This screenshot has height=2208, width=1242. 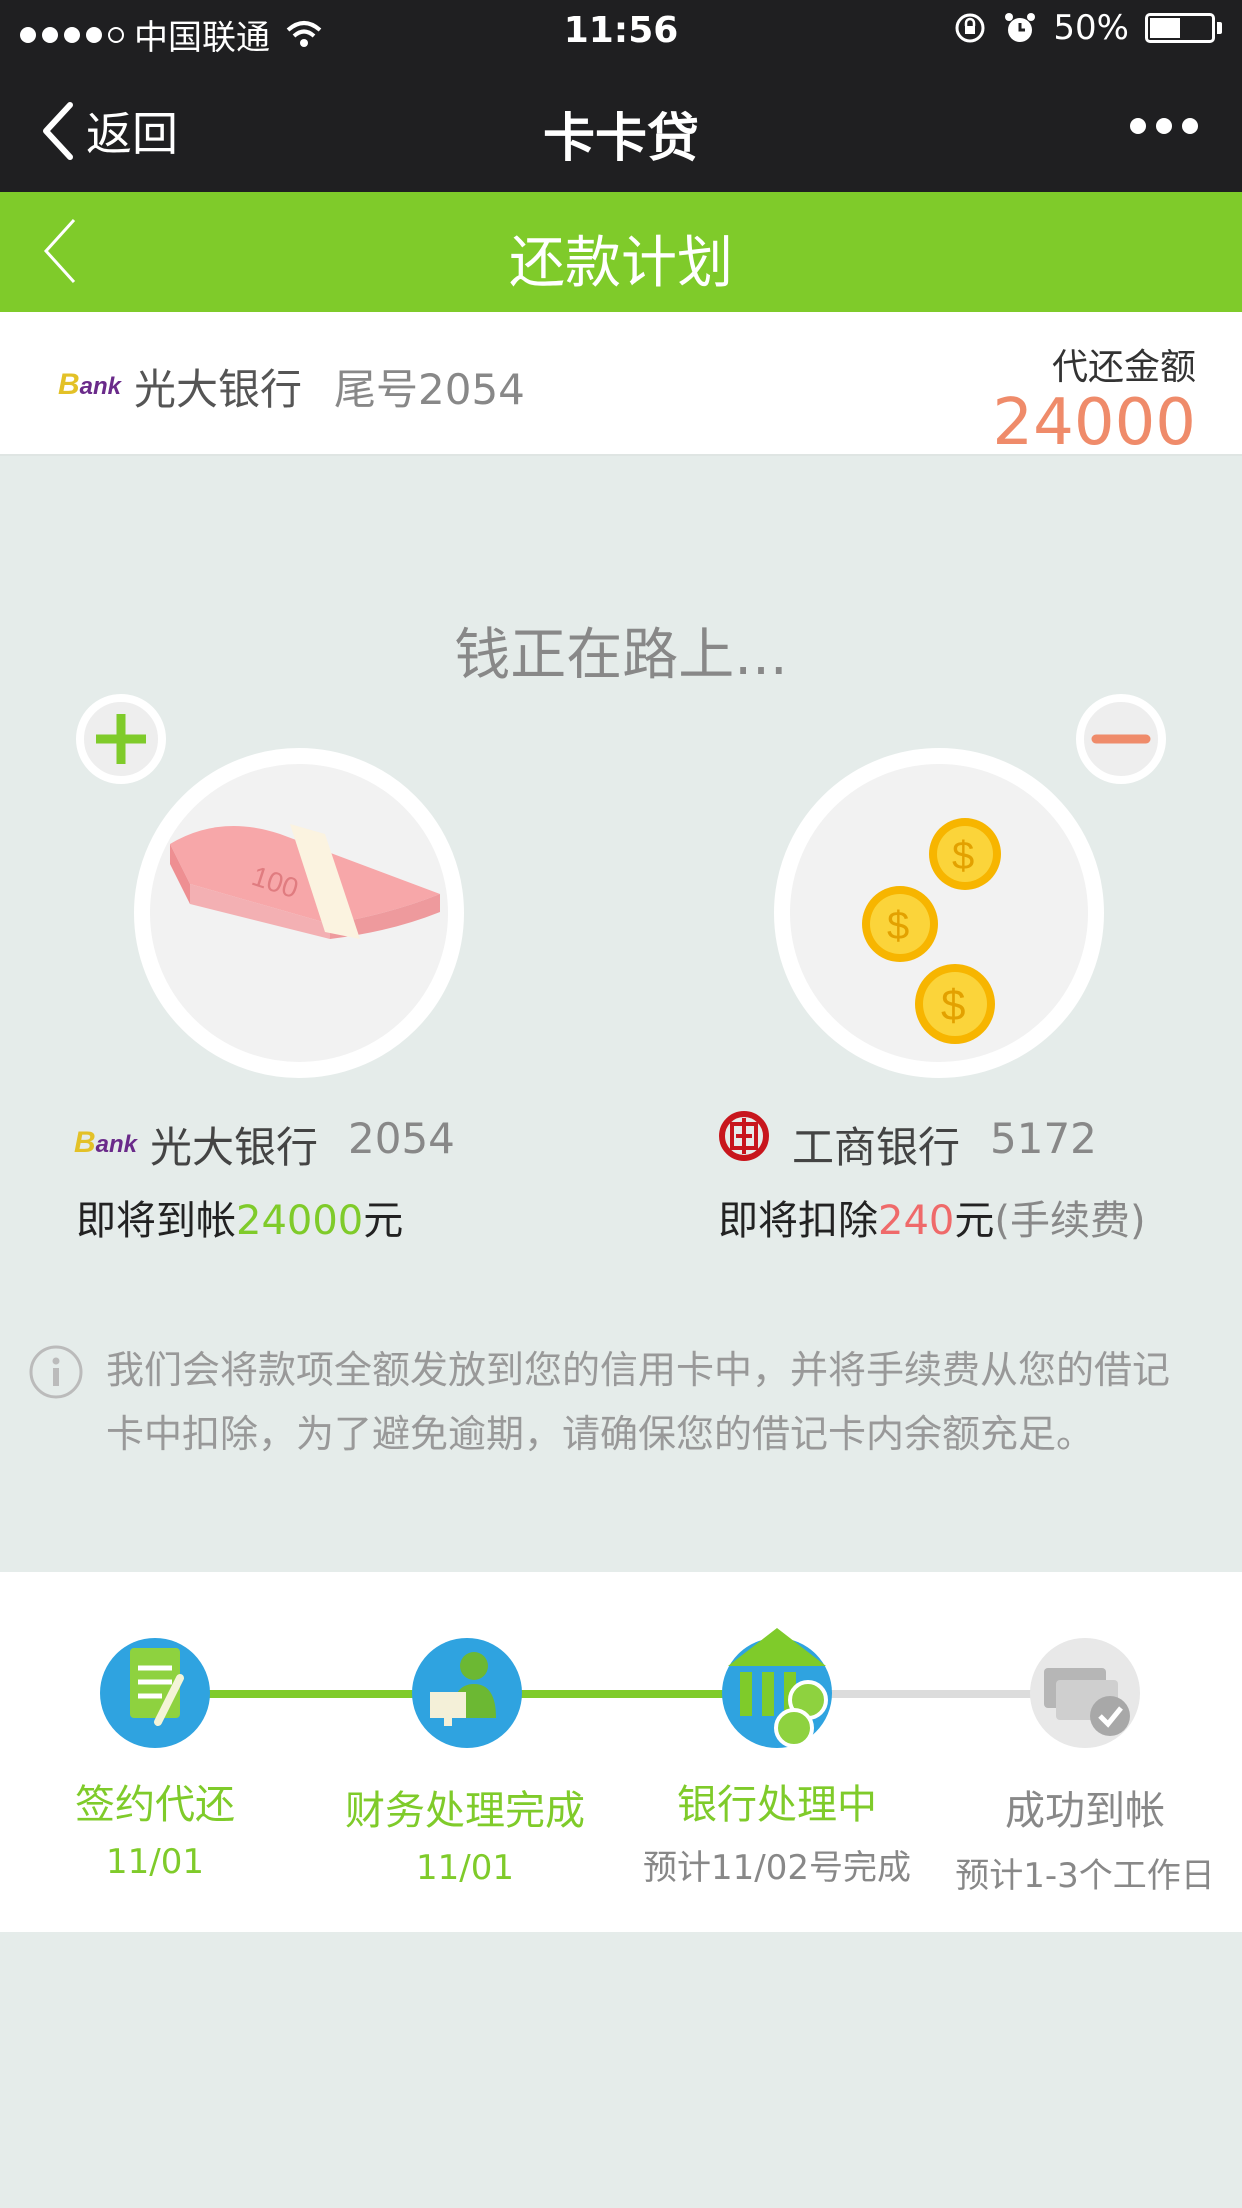 I want to click on plus-icon, so click(x=121, y=739).